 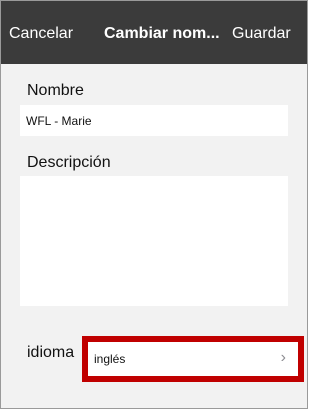 What do you see at coordinates (41, 34) in the screenshot?
I see `cancel-button: Cancelar` at bounding box center [41, 34].